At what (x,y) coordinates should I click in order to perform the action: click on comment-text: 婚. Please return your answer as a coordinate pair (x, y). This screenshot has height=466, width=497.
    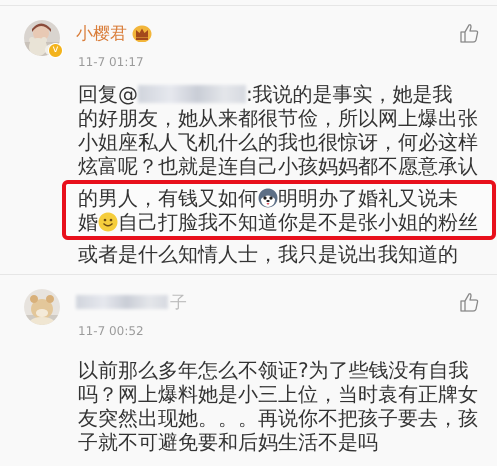
    Looking at the image, I should click on (88, 222).